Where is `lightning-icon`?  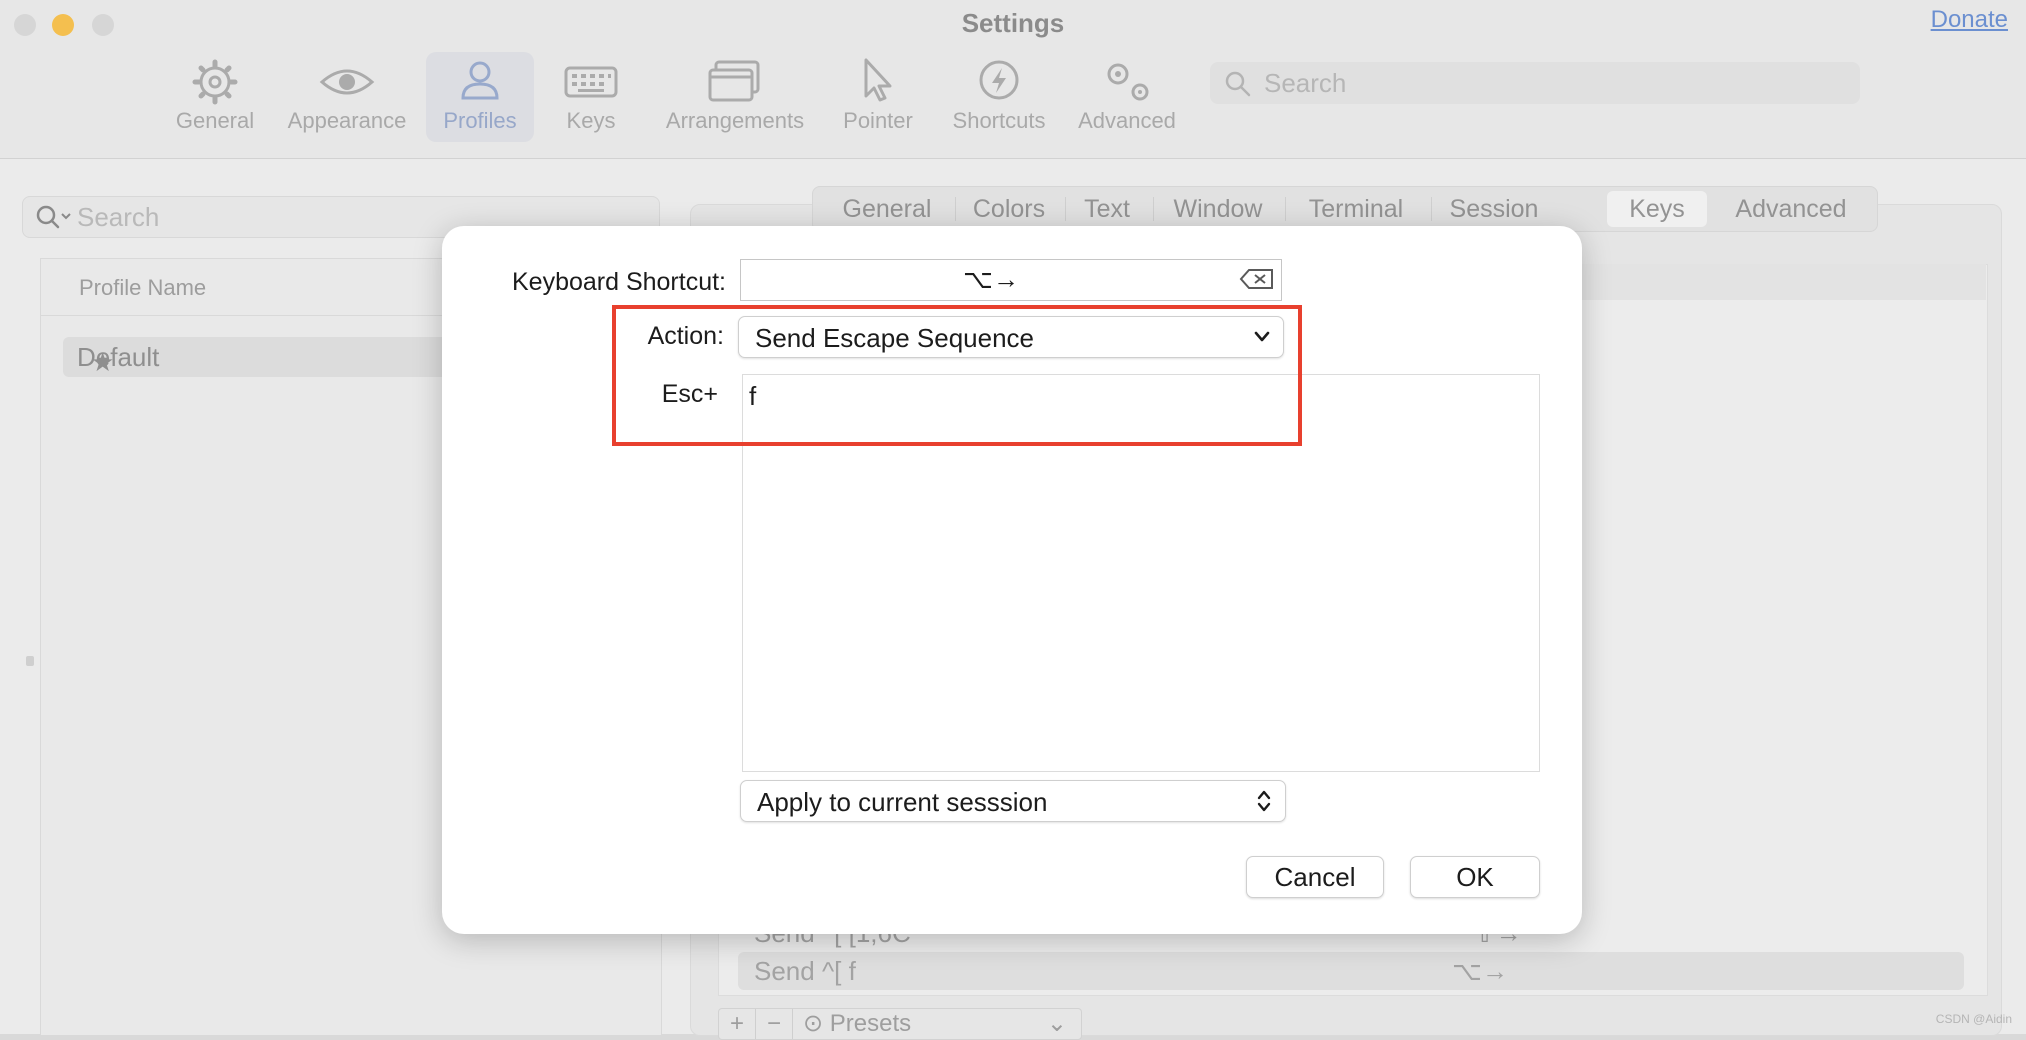 lightning-icon is located at coordinates (999, 80).